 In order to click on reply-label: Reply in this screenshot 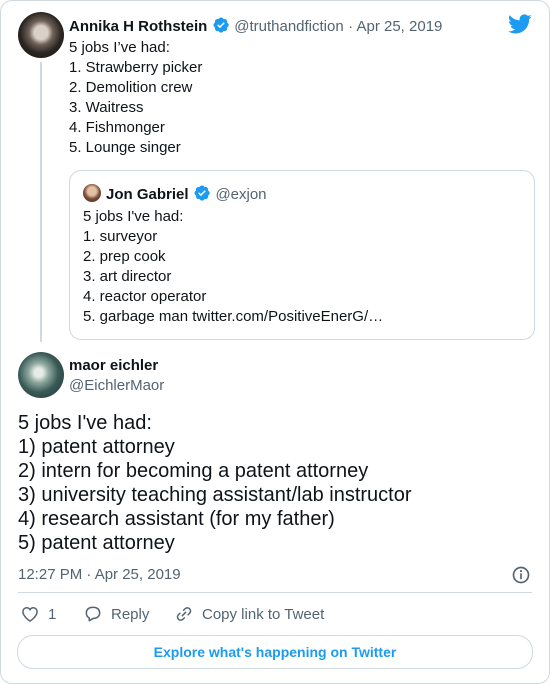, I will do `click(130, 614)`.